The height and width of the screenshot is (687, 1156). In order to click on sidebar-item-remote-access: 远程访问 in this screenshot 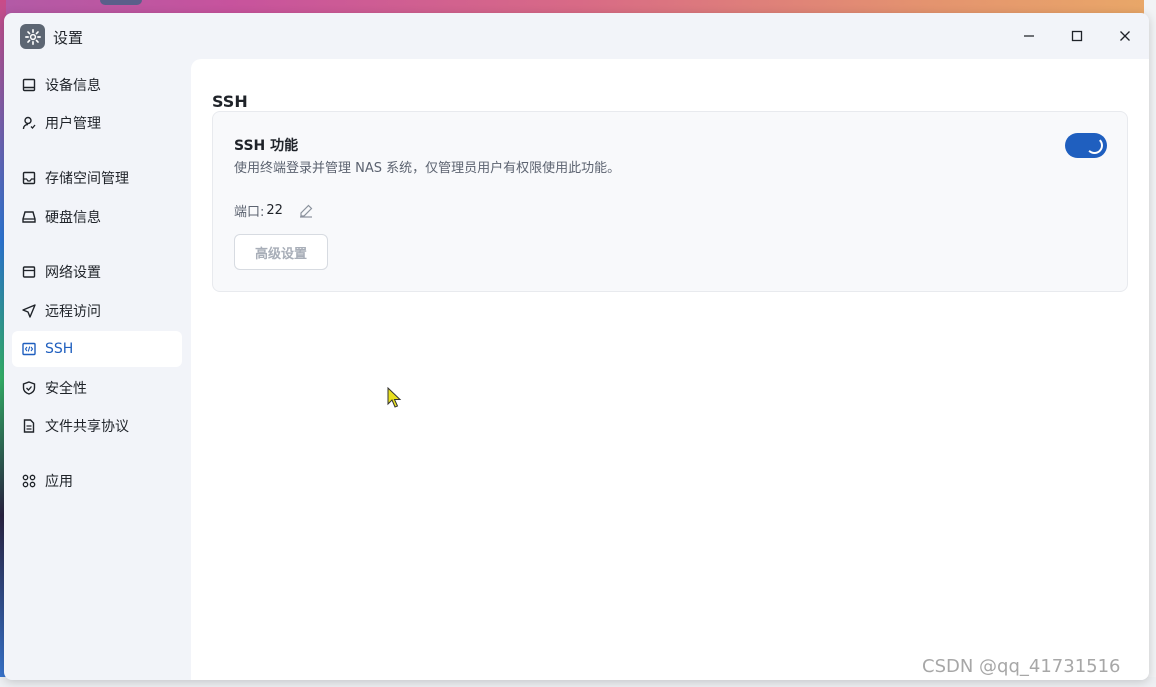, I will do `click(97, 311)`.